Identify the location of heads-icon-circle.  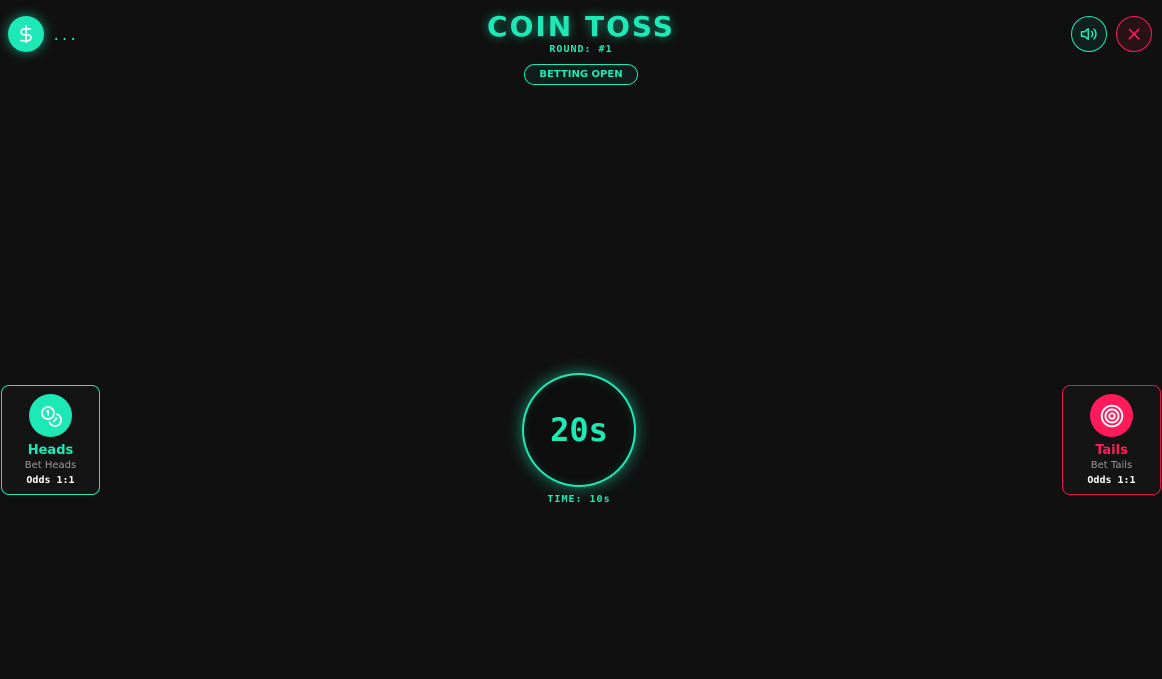
(50, 415).